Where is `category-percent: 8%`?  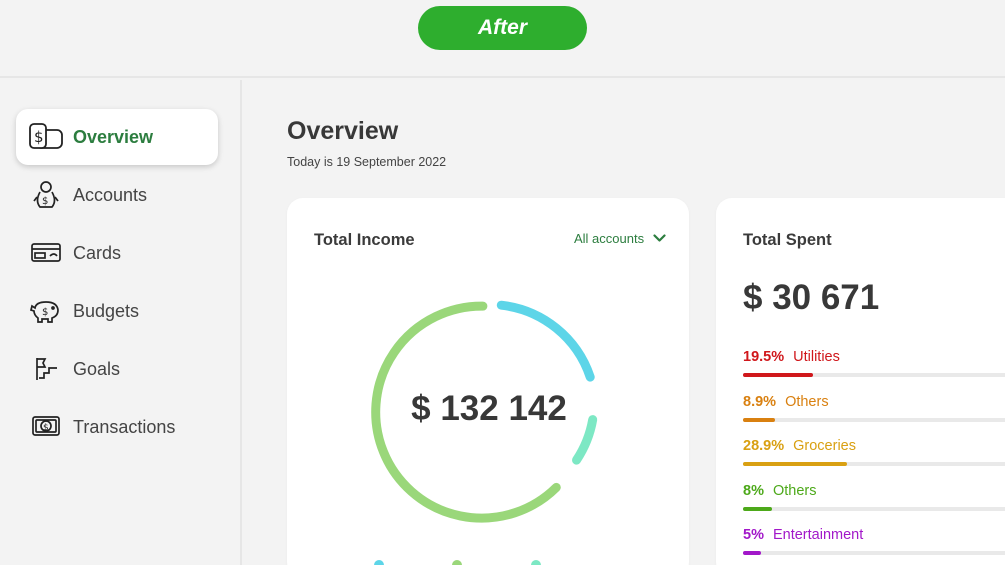 category-percent: 8% is located at coordinates (753, 491).